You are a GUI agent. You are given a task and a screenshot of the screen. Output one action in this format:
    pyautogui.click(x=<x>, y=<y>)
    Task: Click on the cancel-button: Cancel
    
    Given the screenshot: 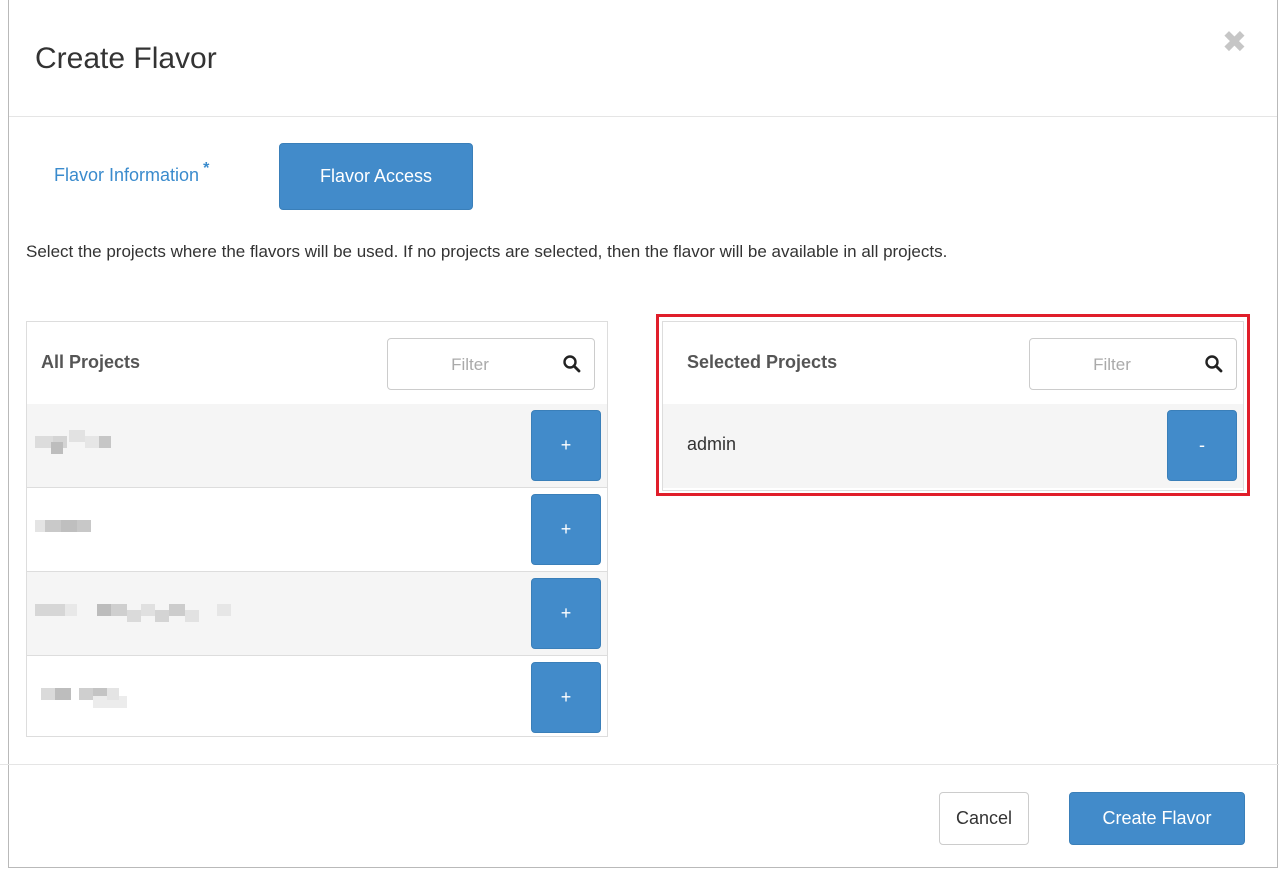 What is the action you would take?
    pyautogui.click(x=984, y=818)
    